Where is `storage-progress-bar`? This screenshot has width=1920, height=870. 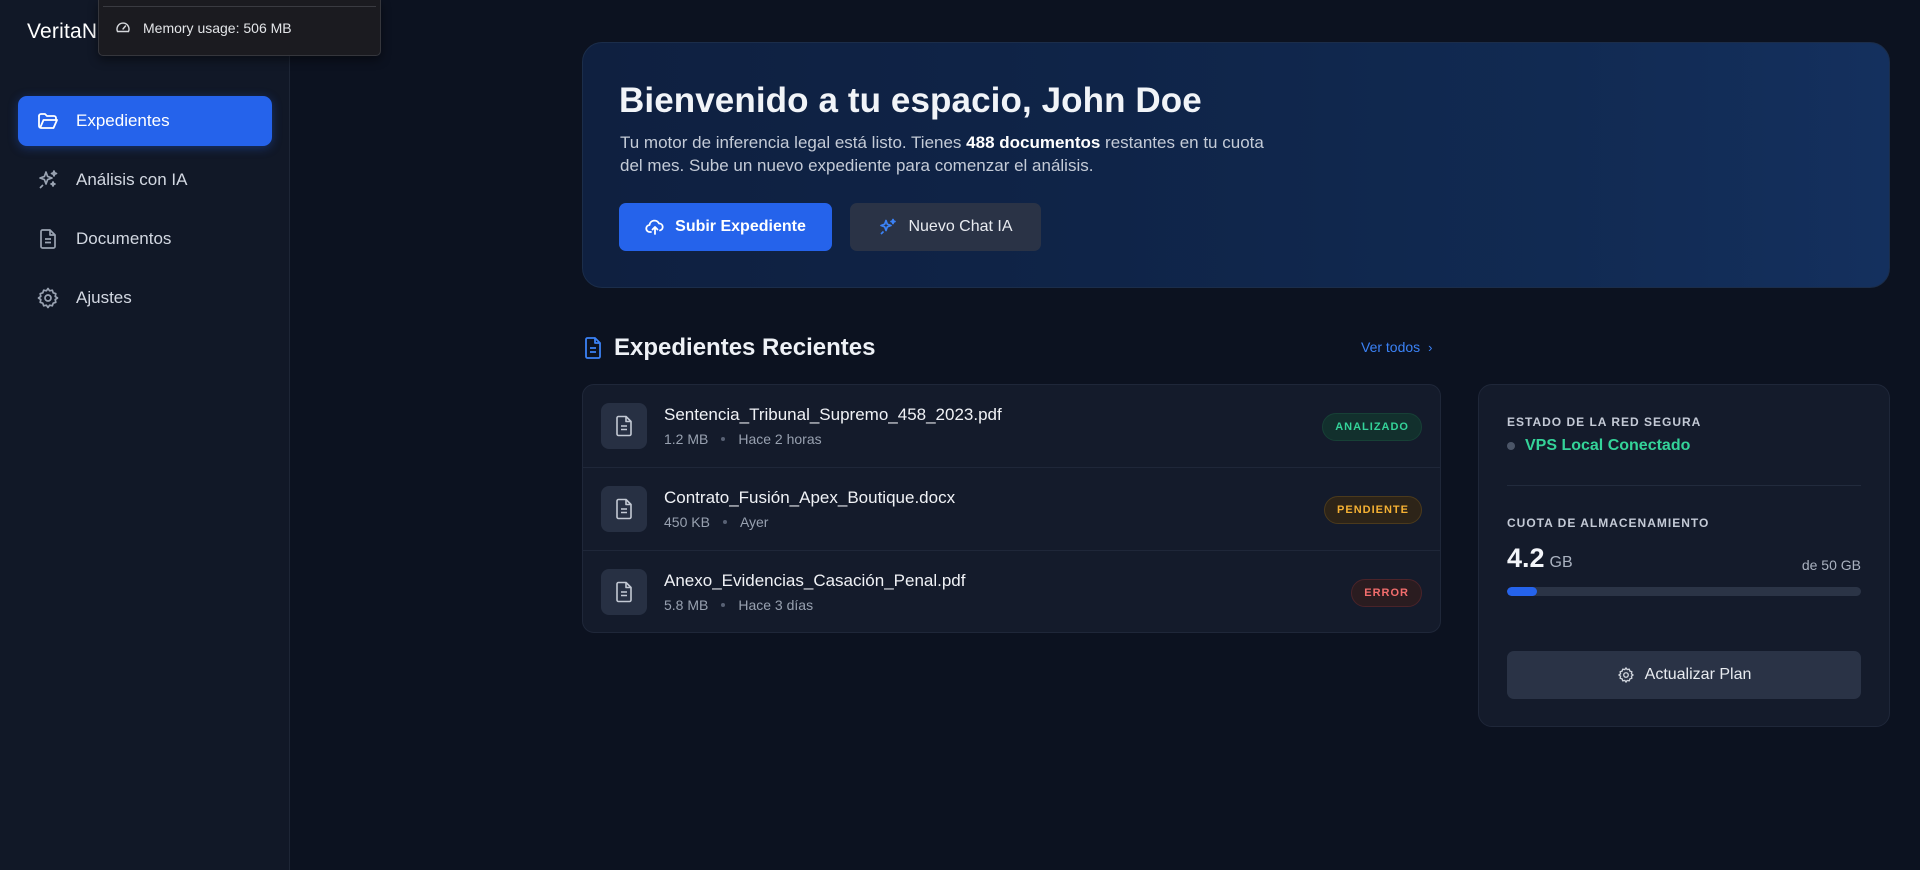 storage-progress-bar is located at coordinates (1684, 591).